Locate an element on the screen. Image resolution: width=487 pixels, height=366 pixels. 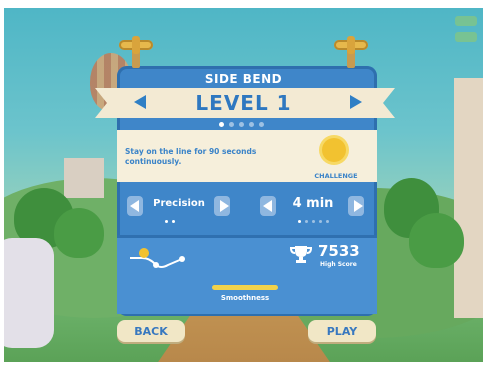
smoothness-label: Smoothness is located at coordinates (245, 298).